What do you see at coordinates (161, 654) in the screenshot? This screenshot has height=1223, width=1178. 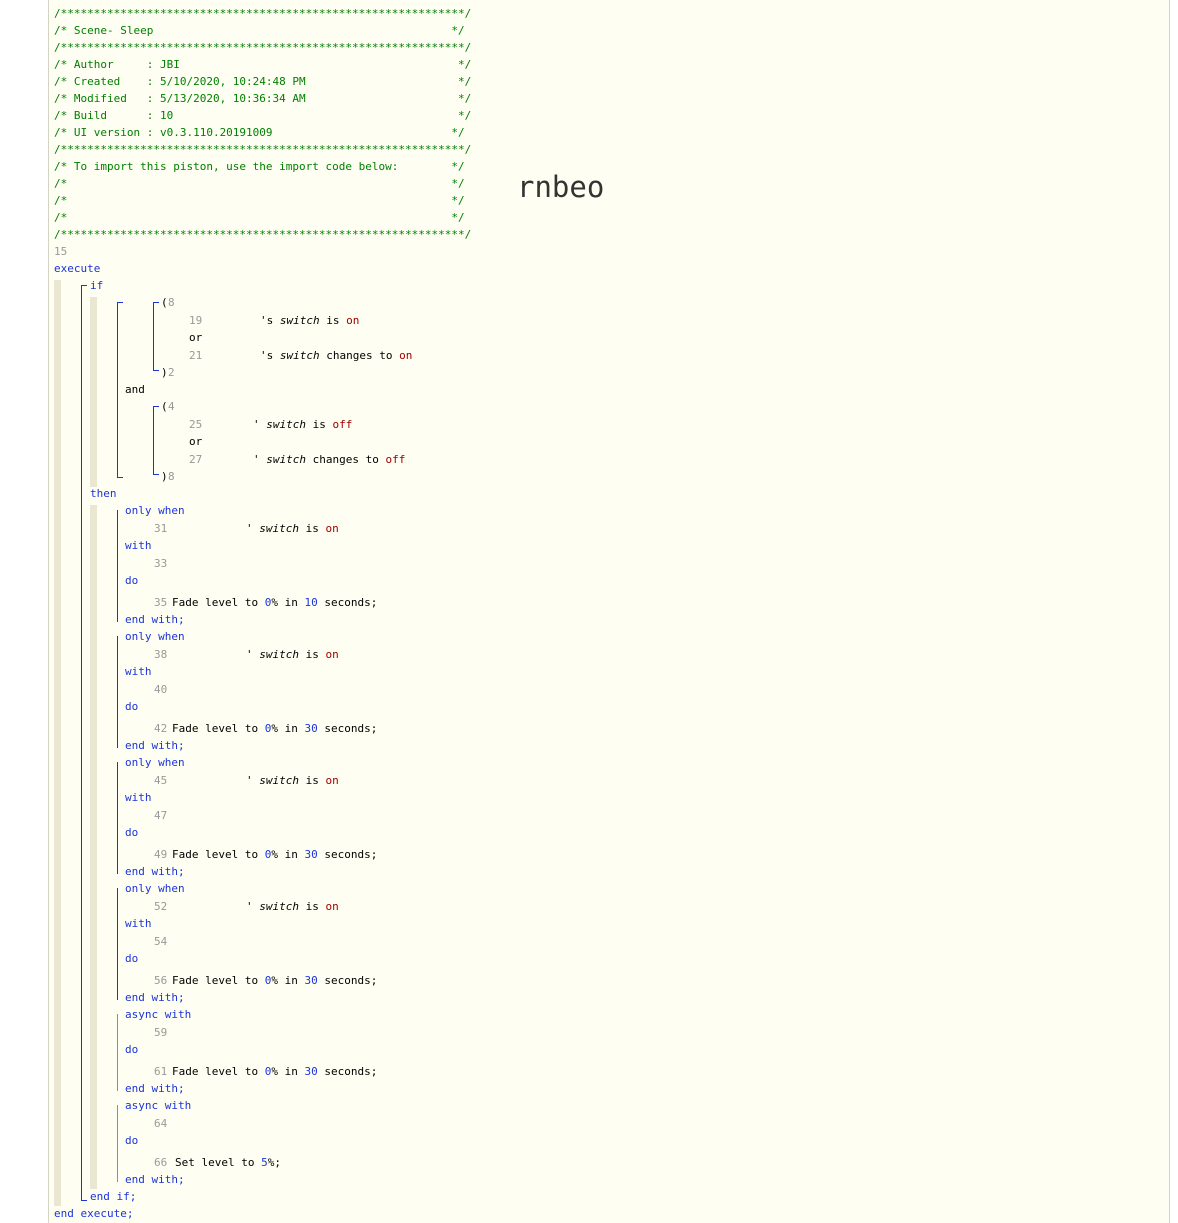 I see `line-number: 38` at bounding box center [161, 654].